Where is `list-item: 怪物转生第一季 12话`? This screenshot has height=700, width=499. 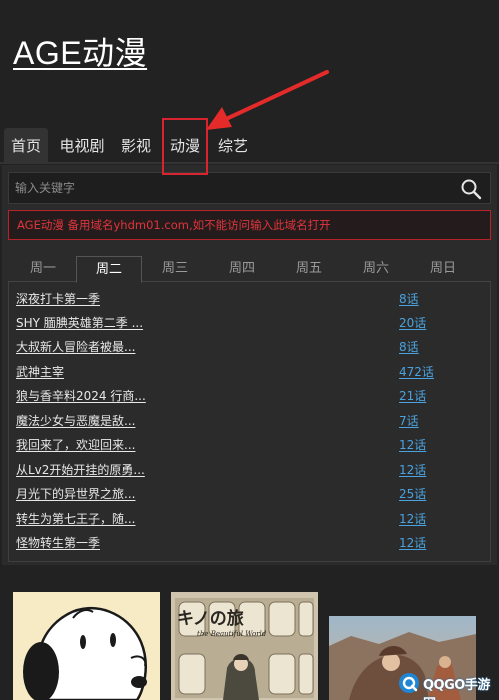
list-item: 怪物转生第一季 12话 is located at coordinates (249, 543).